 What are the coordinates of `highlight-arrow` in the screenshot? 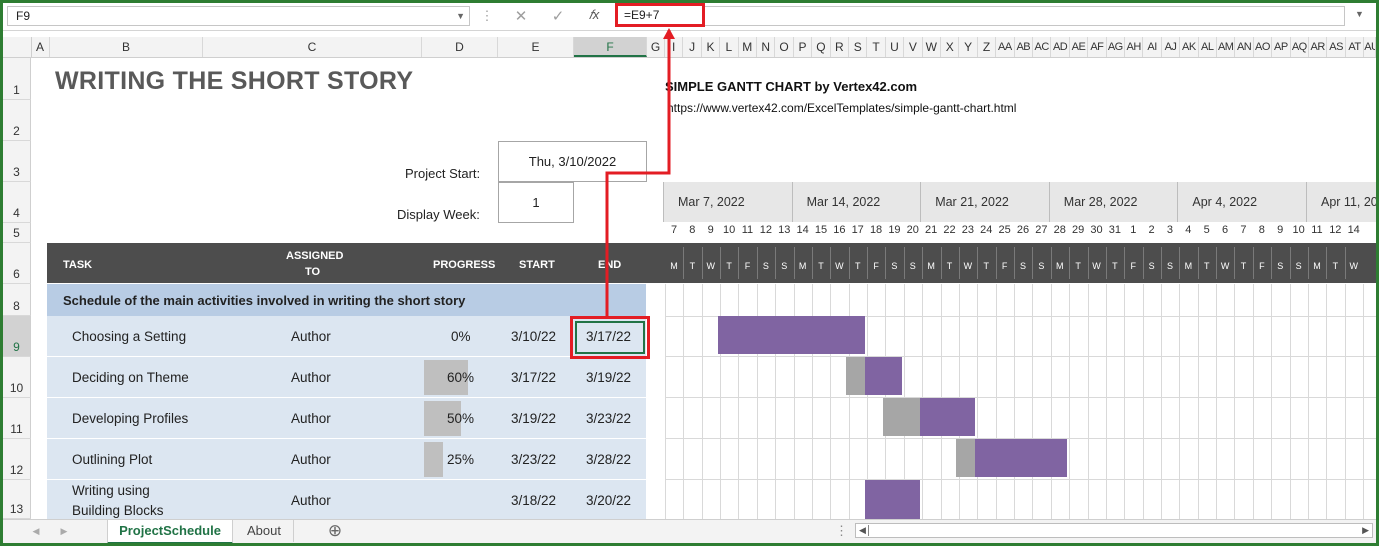 It's located at (640, 172).